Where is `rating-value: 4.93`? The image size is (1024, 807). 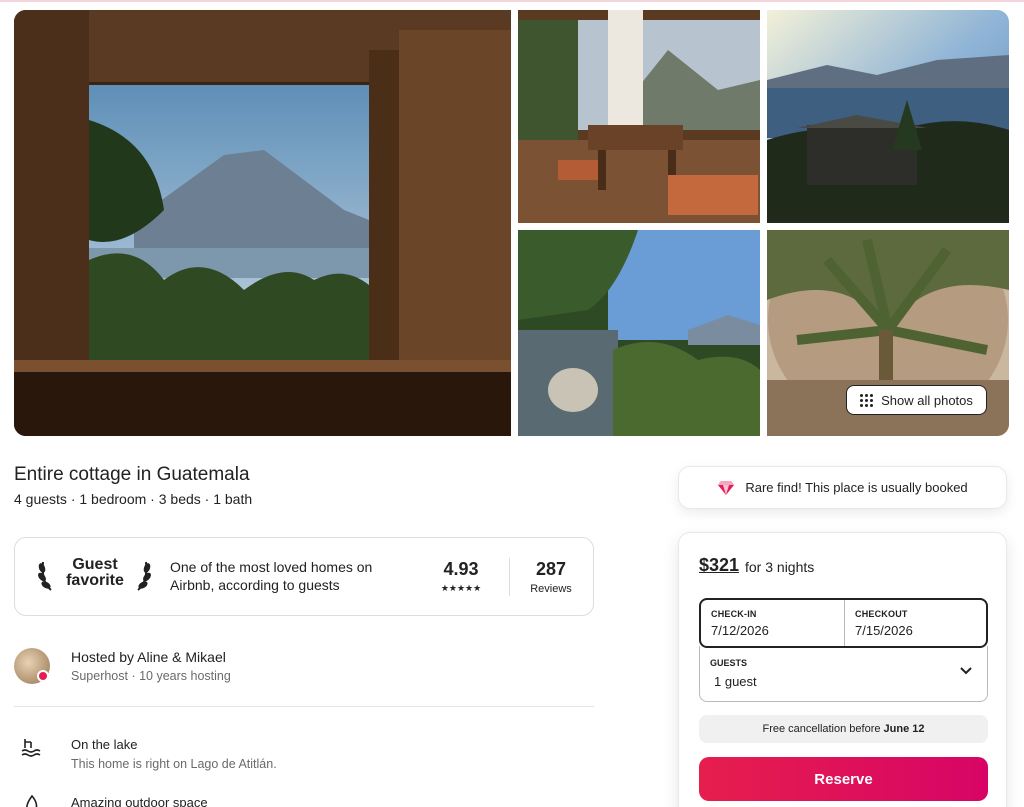
rating-value: 4.93 is located at coordinates (461, 569).